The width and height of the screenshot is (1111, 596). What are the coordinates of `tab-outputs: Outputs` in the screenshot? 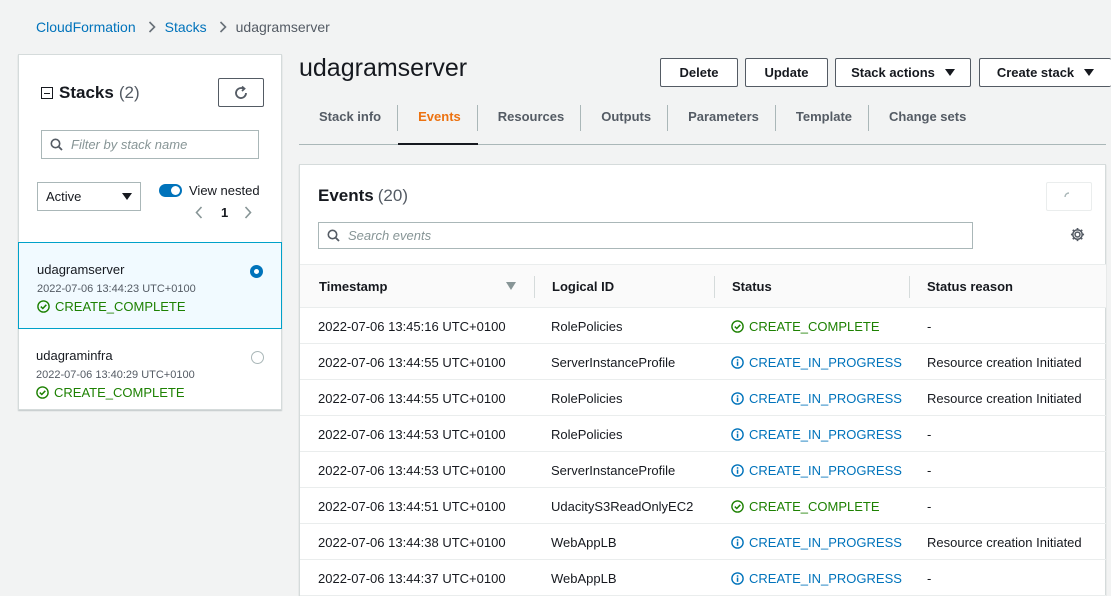 It's located at (625, 123).